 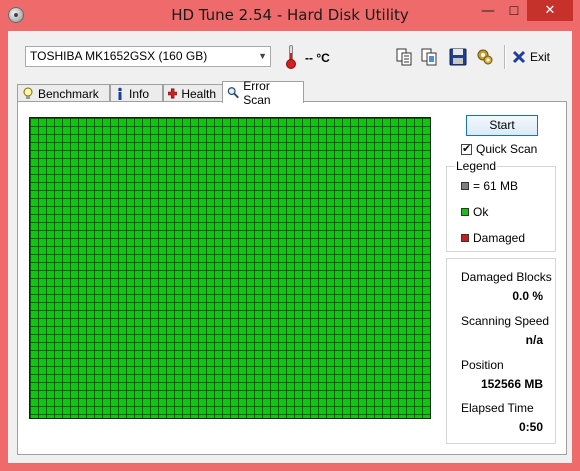 I want to click on legend-label: = 61 MB, so click(x=496, y=186).